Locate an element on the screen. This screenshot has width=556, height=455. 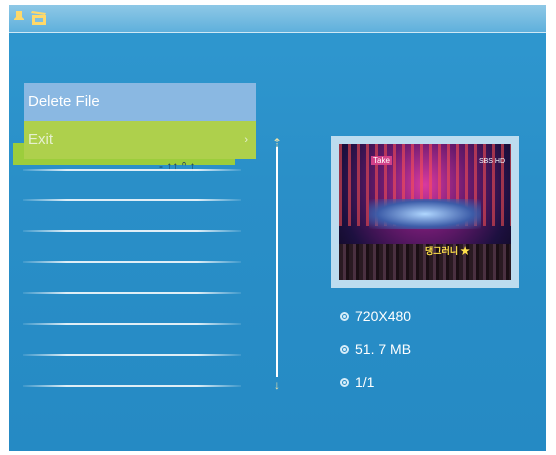
info-resolution: 720X480 is located at coordinates (375, 316).